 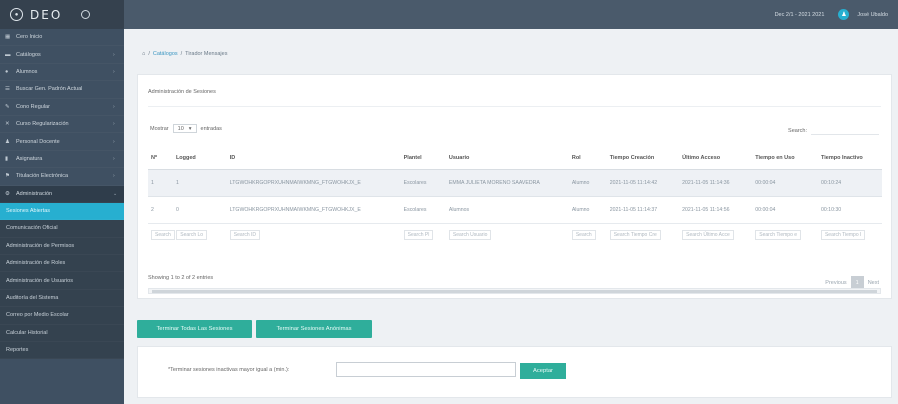 What do you see at coordinates (314, 235) in the screenshot?
I see `filter-cell: Search ID` at bounding box center [314, 235].